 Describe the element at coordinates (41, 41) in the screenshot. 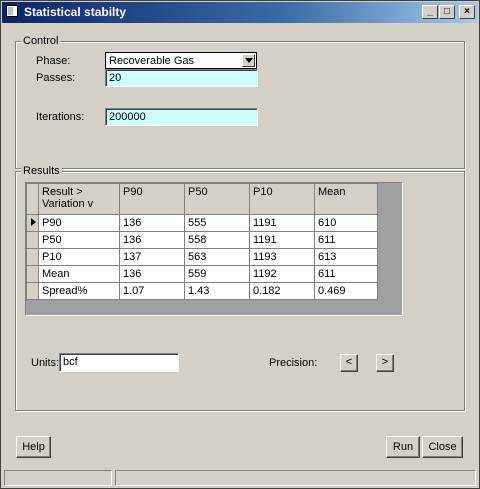

I see `control-legend: Control` at that location.